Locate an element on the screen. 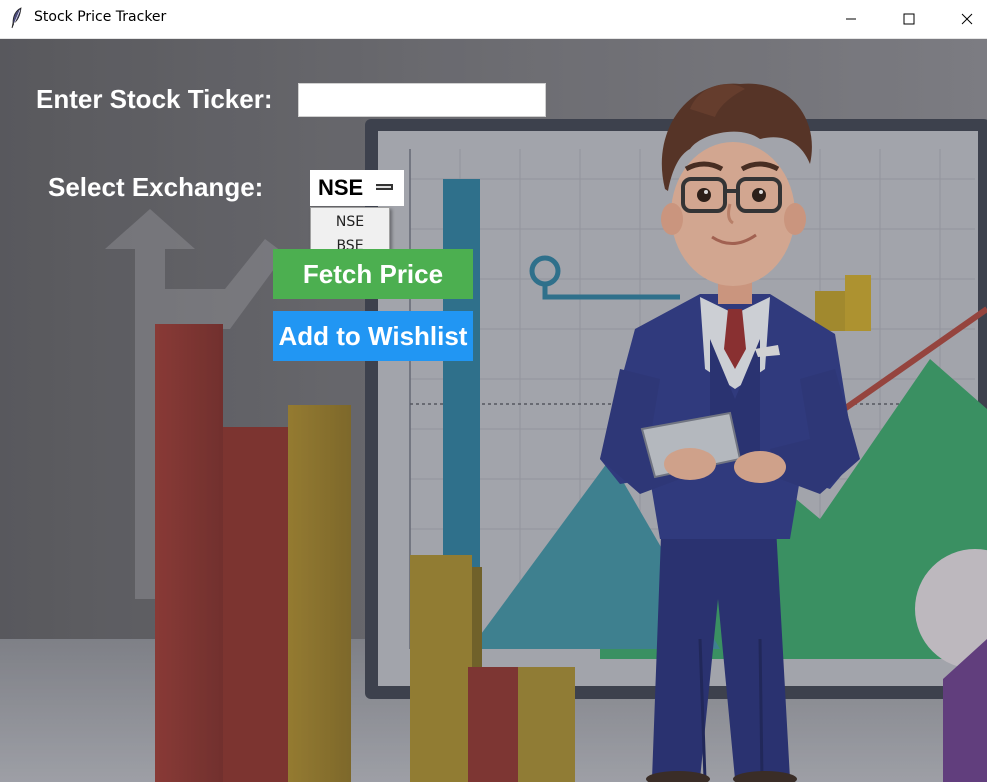 The height and width of the screenshot is (782, 987). maximize-button is located at coordinates (909, 19).